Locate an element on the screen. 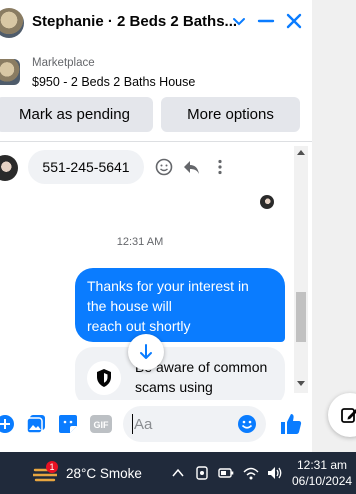 This screenshot has width=356, height=494. mark-as-pending-button: Mark as pending is located at coordinates (76, 114).